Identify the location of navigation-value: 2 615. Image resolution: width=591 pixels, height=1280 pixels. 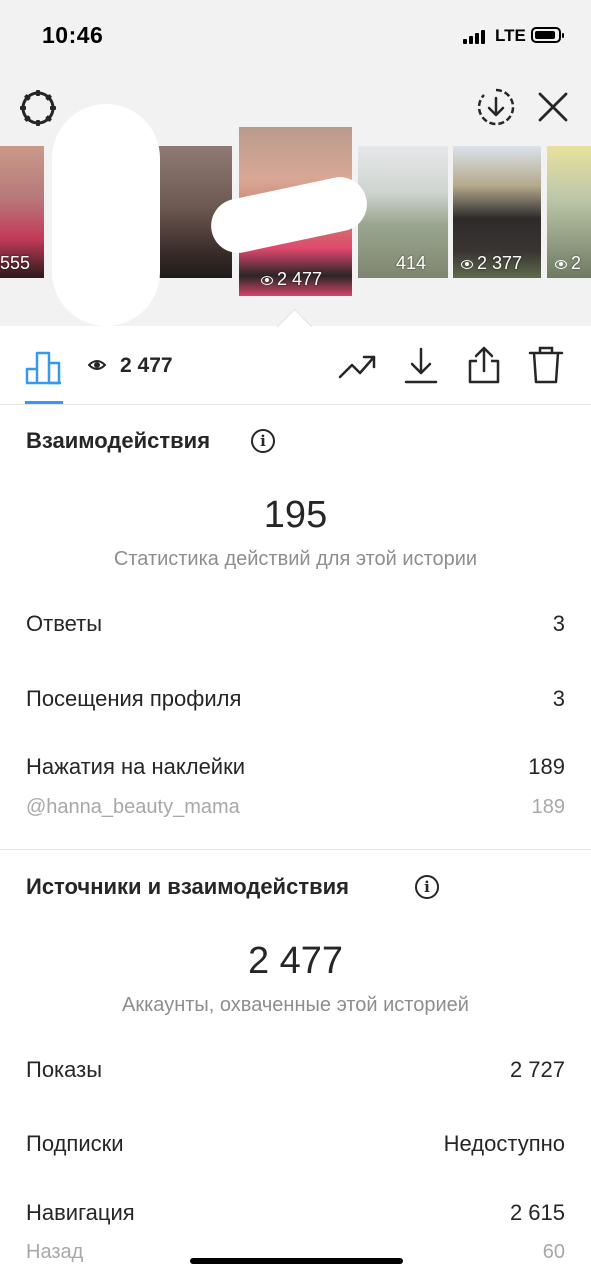
(537, 1212).